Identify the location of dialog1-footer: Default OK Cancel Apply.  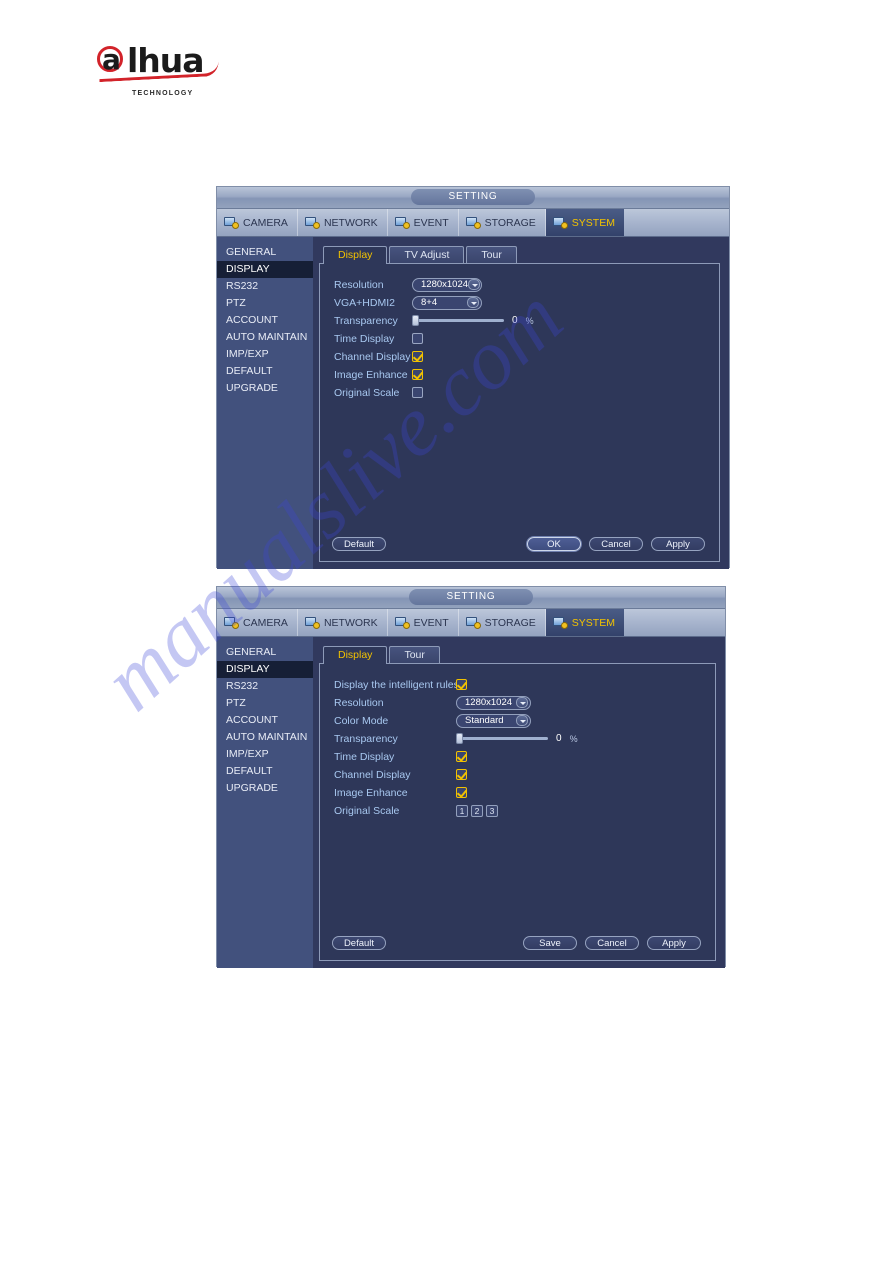
(519, 544).